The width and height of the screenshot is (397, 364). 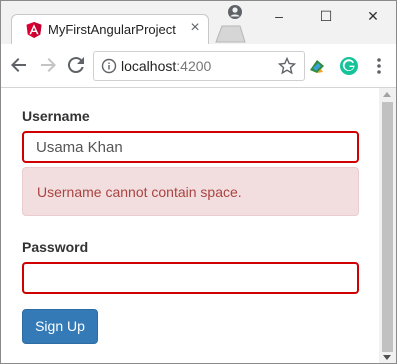 What do you see at coordinates (349, 66) in the screenshot?
I see `grammarly-icon` at bounding box center [349, 66].